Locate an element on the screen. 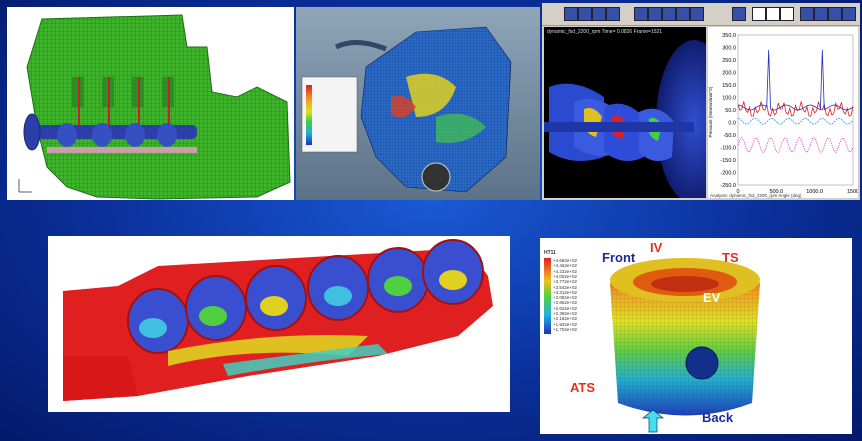 This screenshot has height=441, width=862. label-ts: TS is located at coordinates (730, 257).